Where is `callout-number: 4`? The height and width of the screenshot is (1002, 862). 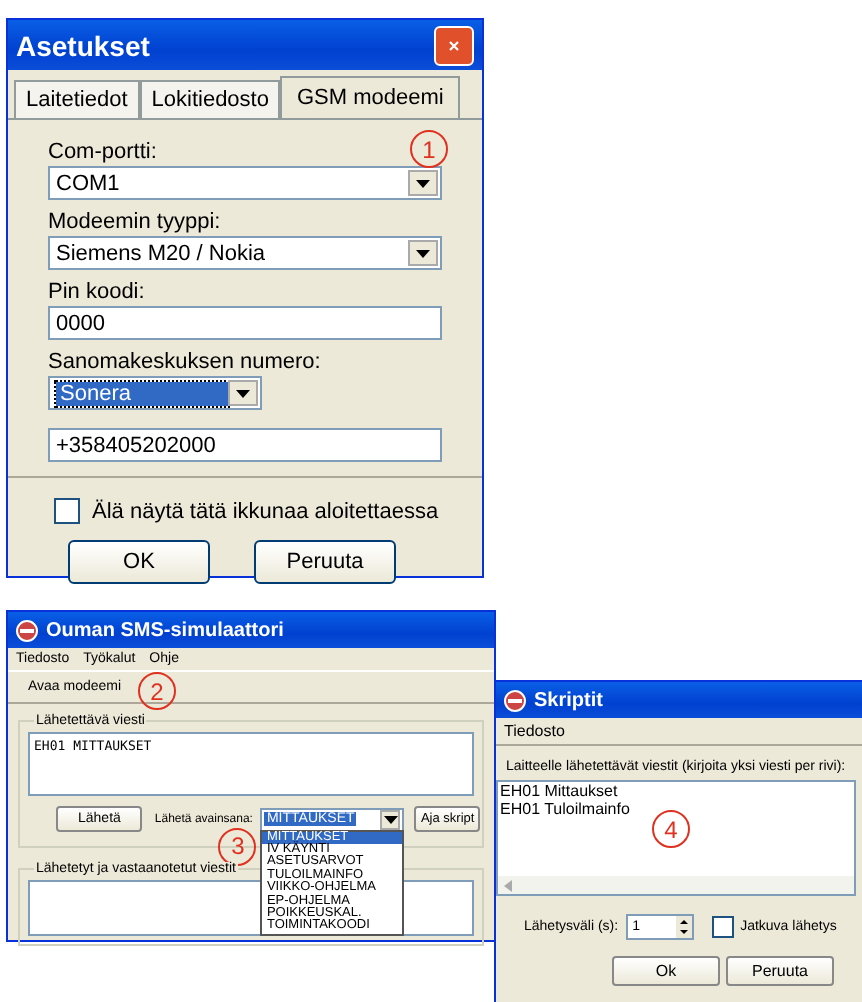 callout-number: 4 is located at coordinates (671, 829).